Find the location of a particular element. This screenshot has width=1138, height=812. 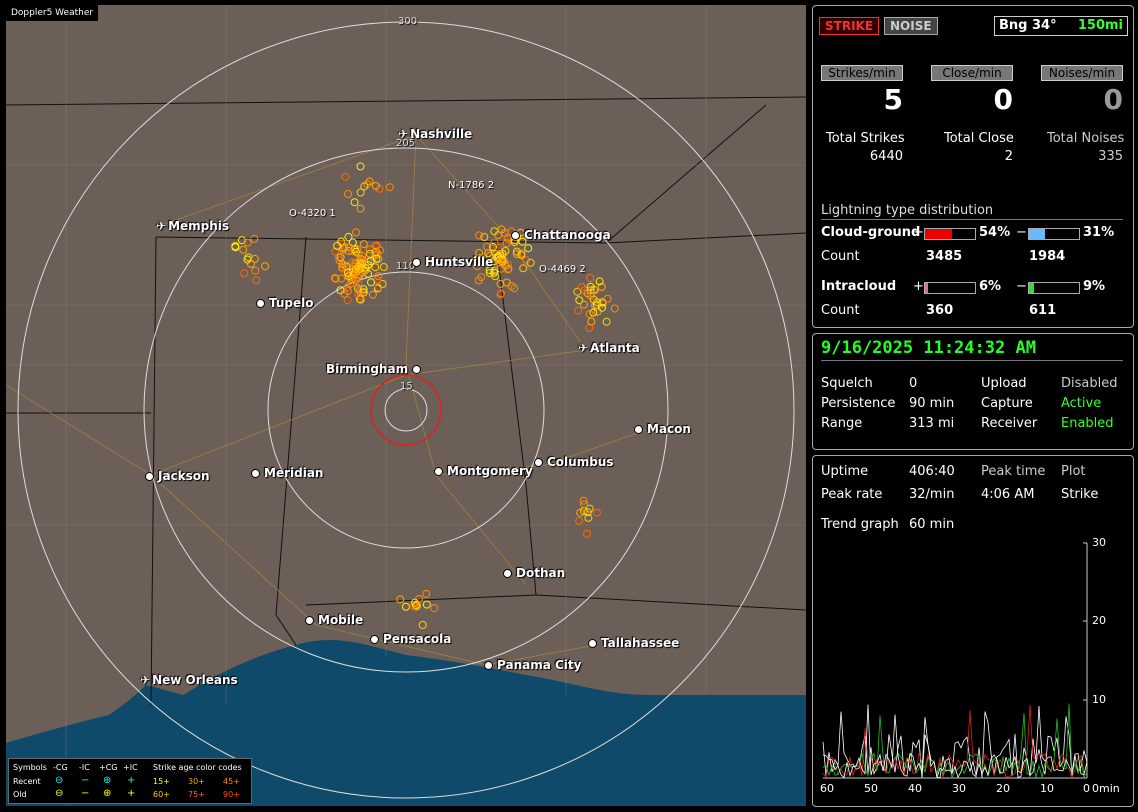

age-45: 45+ is located at coordinates (231, 781).